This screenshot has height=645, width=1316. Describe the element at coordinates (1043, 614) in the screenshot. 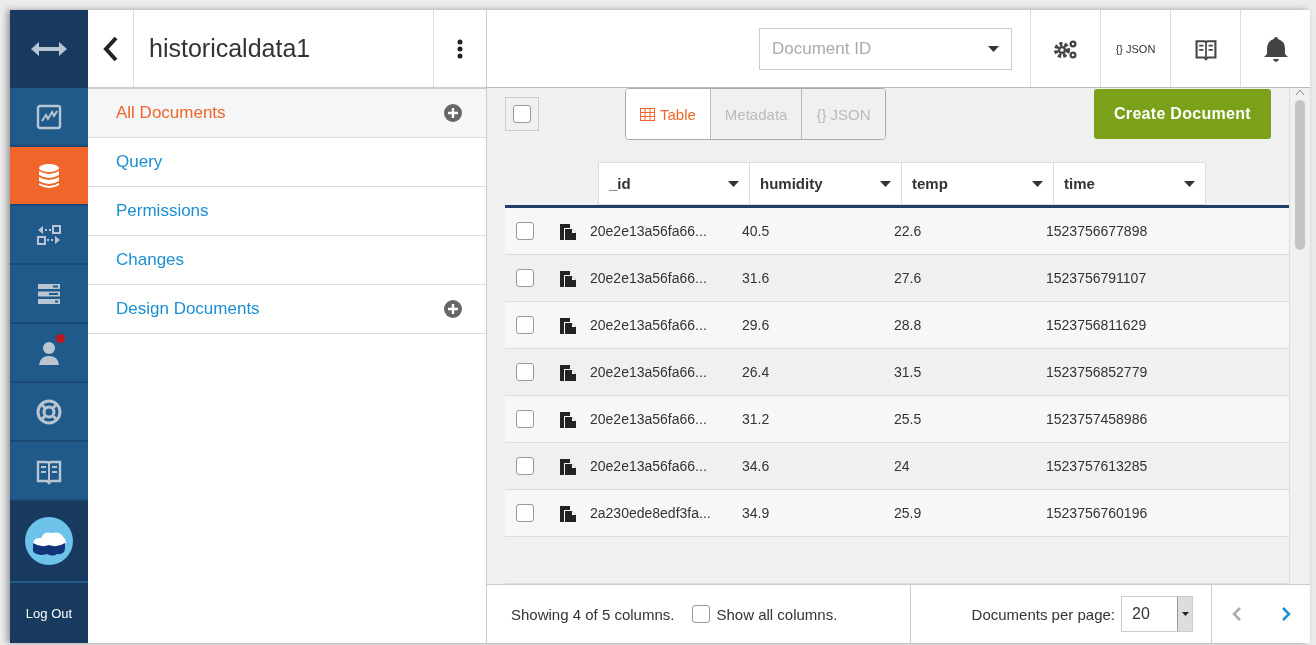

I see `per-page-label: Documents per page:` at that location.